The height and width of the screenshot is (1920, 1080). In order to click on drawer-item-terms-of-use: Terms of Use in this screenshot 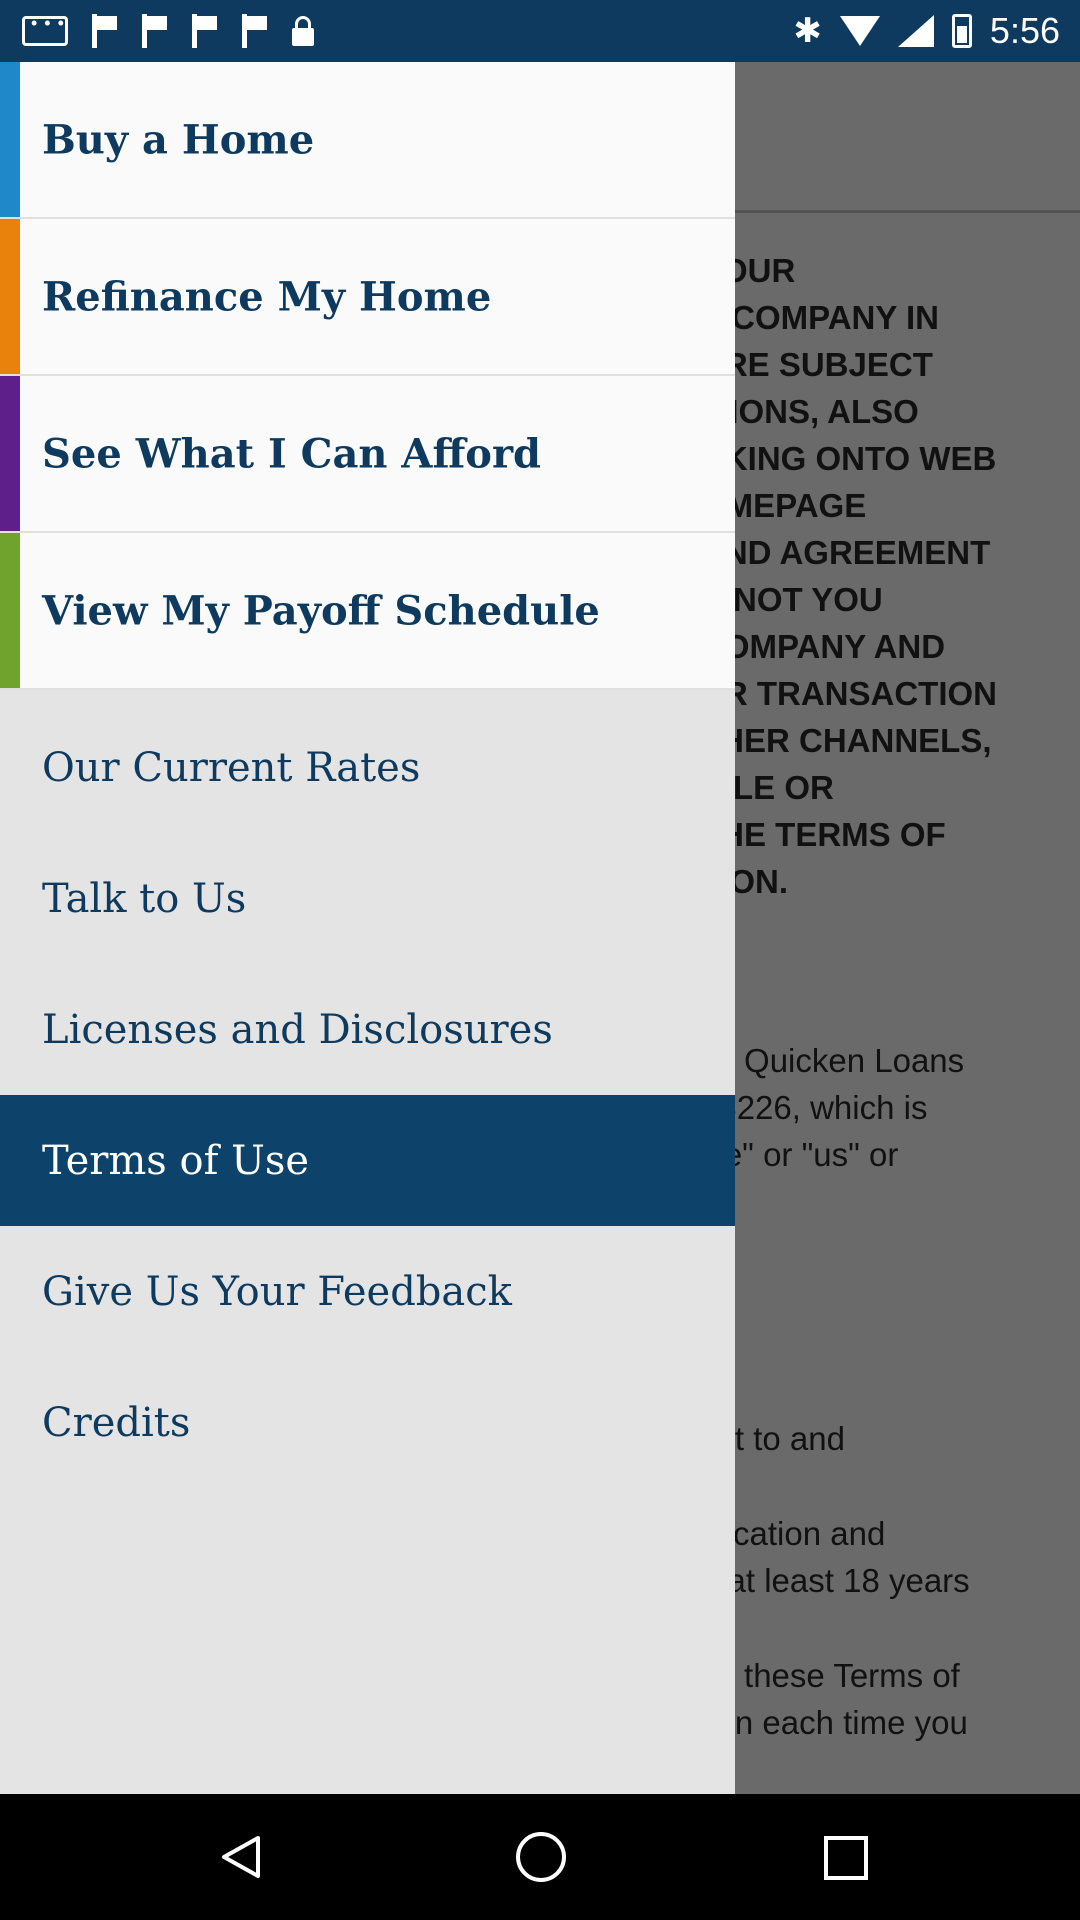, I will do `click(367, 1160)`.